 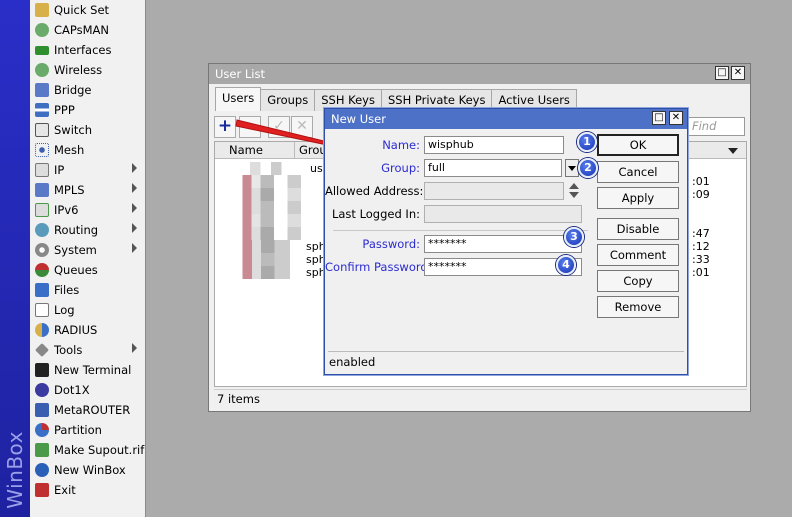 I want to click on menu-item-ipv6: IPv6, so click(x=87, y=210).